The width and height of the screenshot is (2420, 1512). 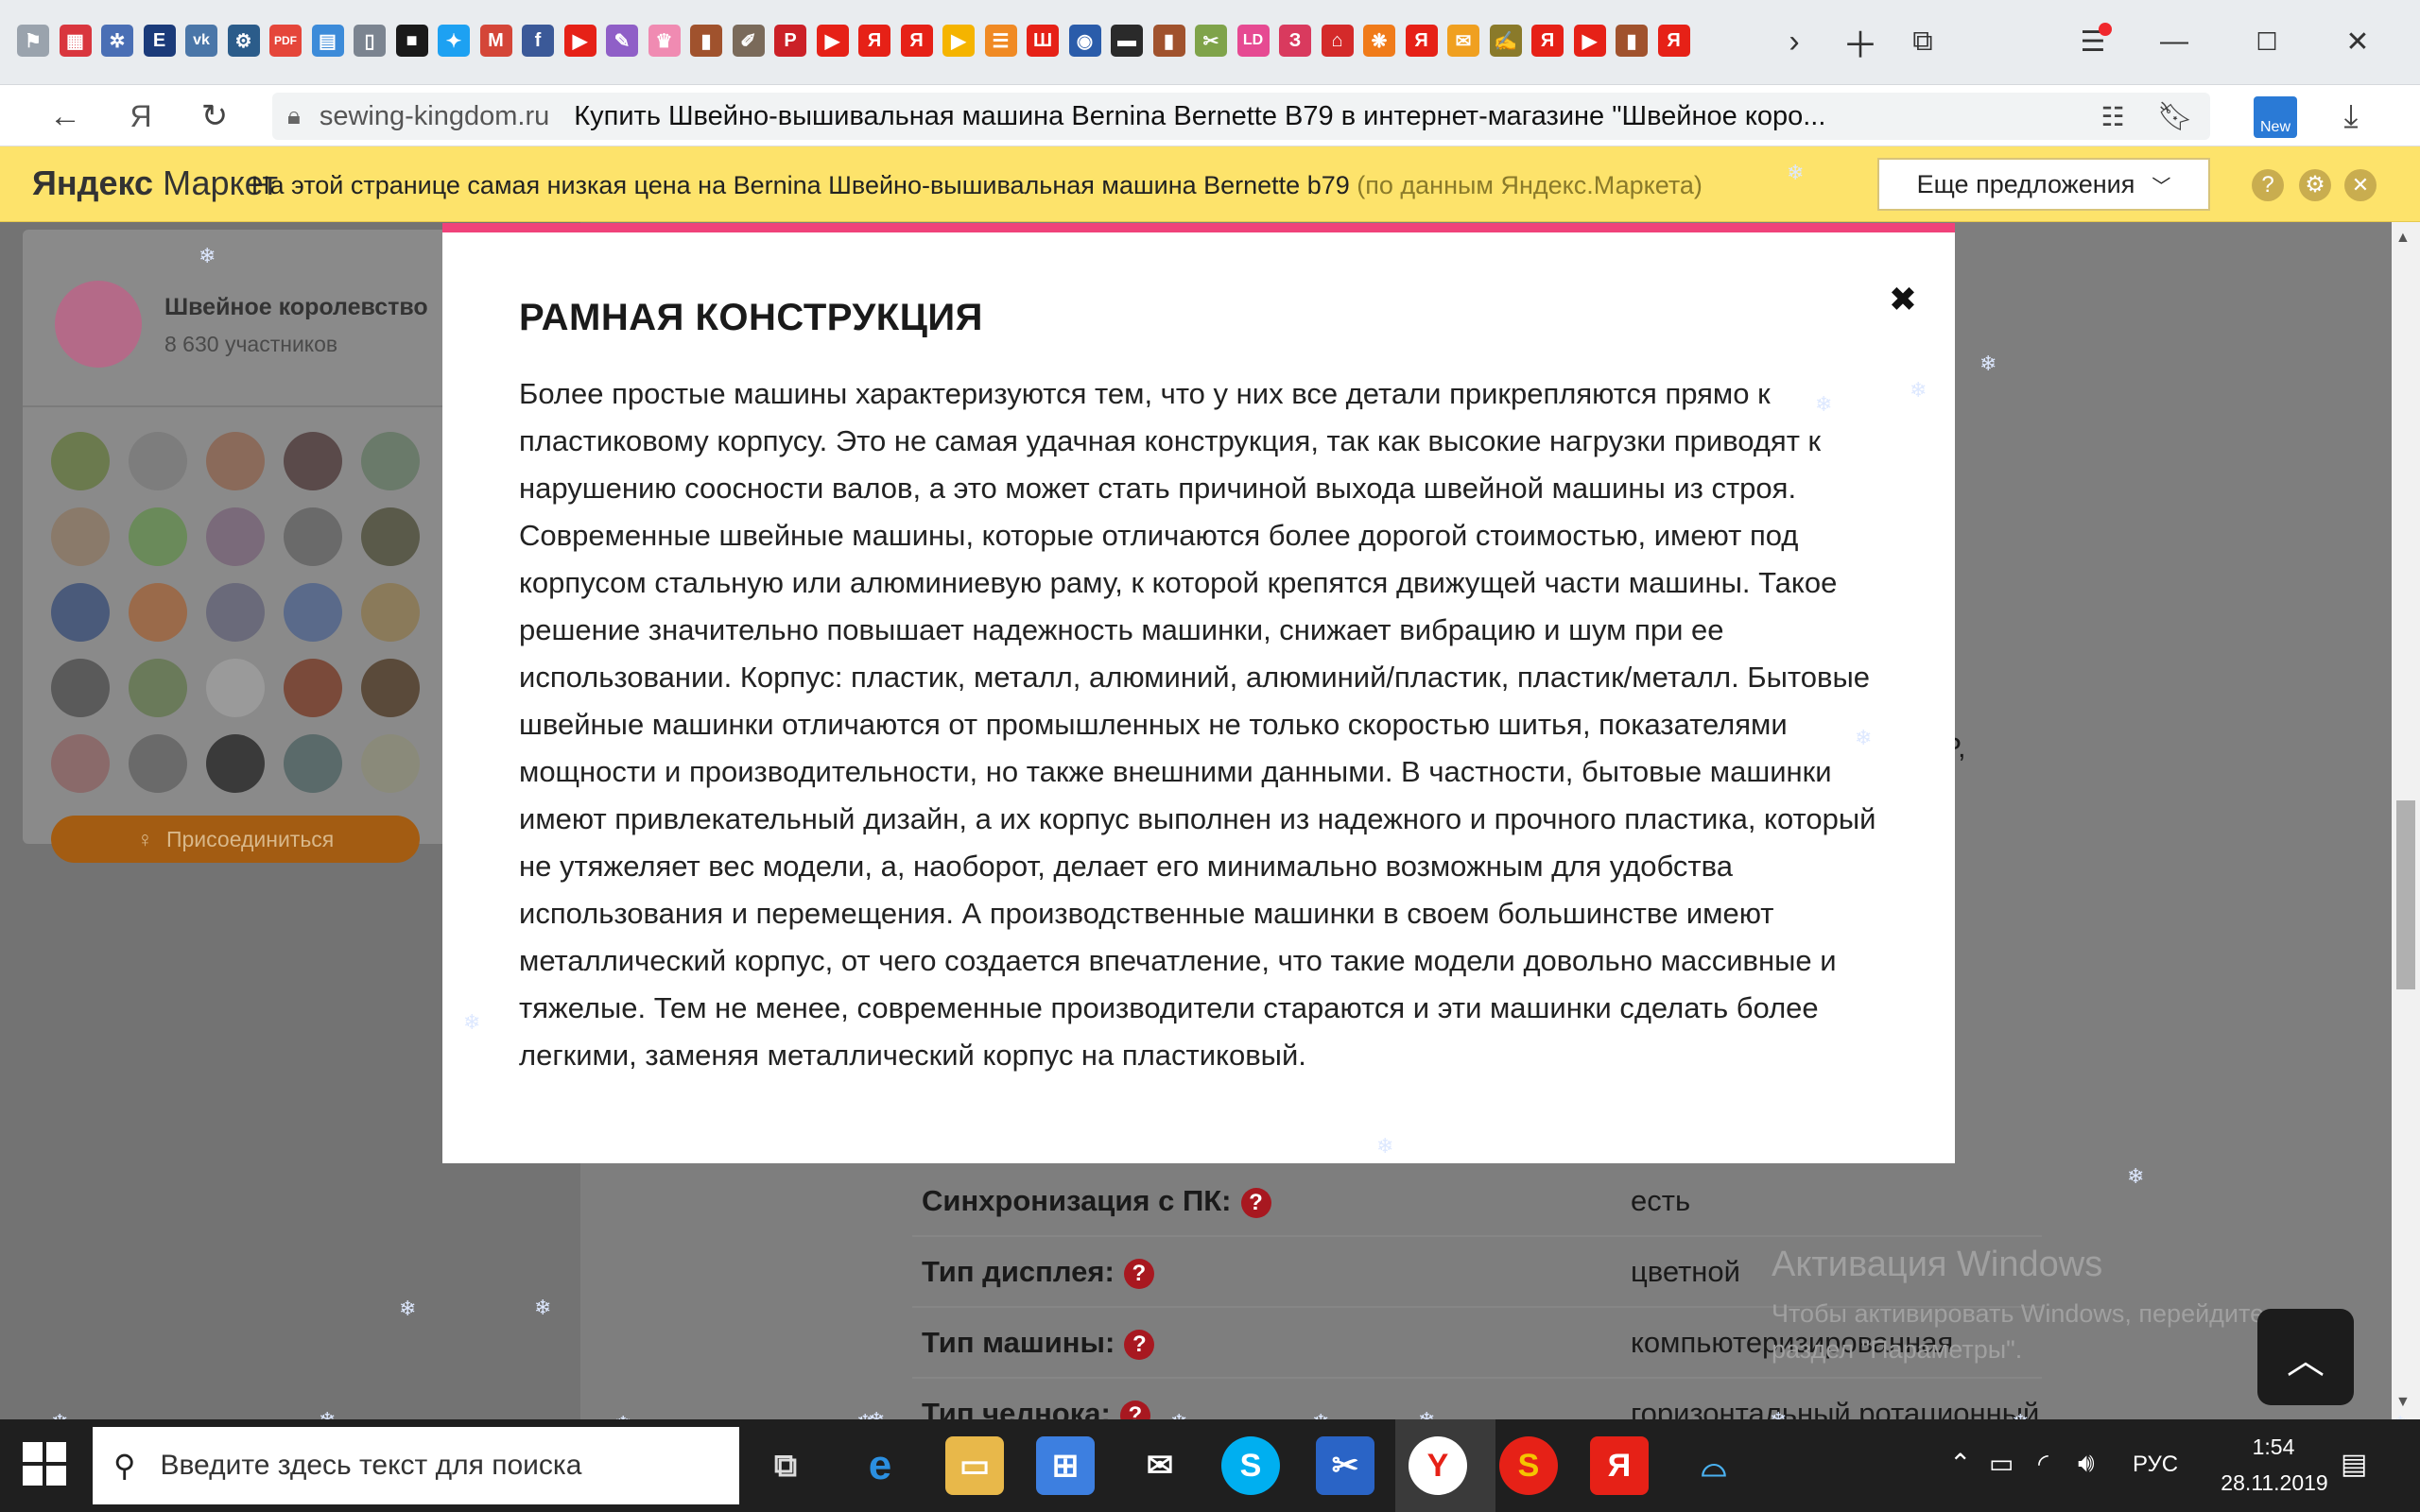 What do you see at coordinates (1903, 299) in the screenshot?
I see `close-modal-icon: ✖` at bounding box center [1903, 299].